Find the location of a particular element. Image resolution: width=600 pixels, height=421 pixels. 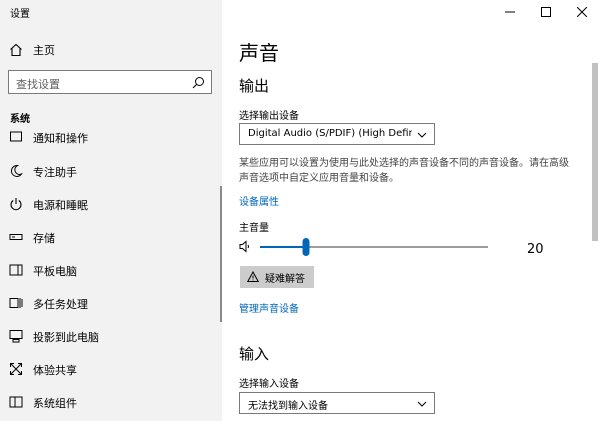

speaker-icon is located at coordinates (245, 246).